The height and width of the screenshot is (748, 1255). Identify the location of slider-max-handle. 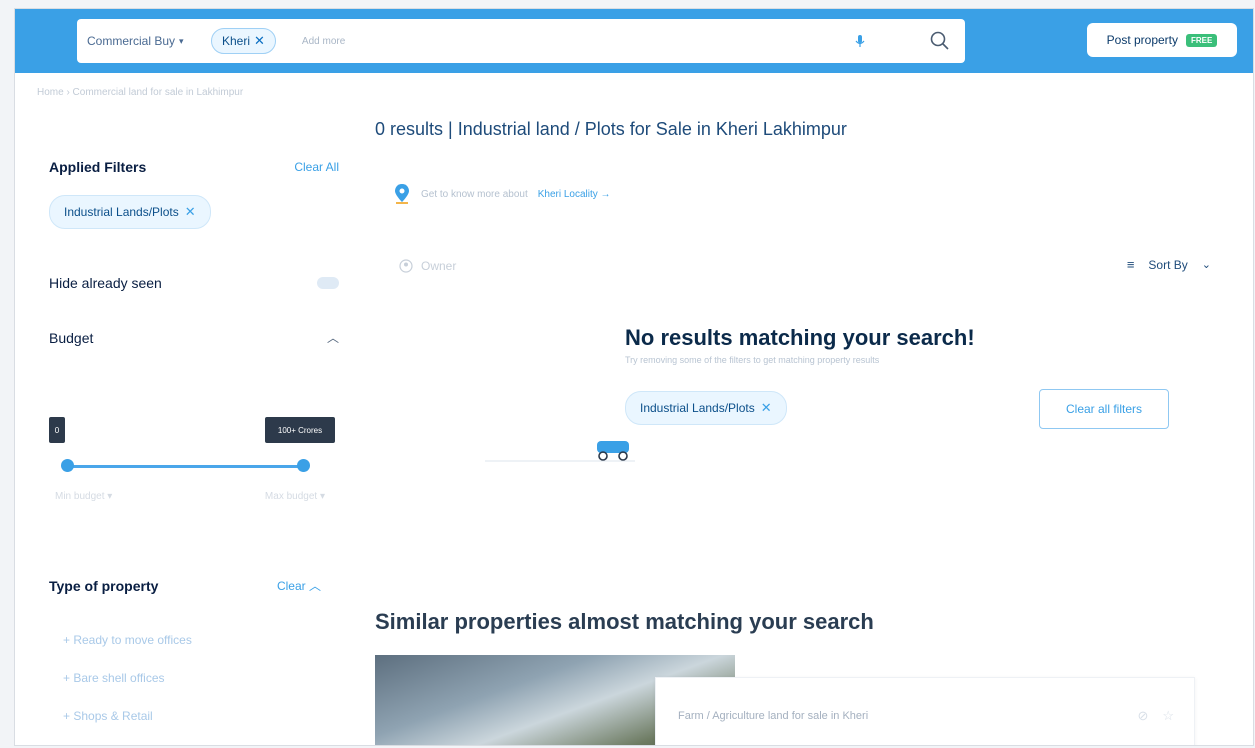
(303, 465).